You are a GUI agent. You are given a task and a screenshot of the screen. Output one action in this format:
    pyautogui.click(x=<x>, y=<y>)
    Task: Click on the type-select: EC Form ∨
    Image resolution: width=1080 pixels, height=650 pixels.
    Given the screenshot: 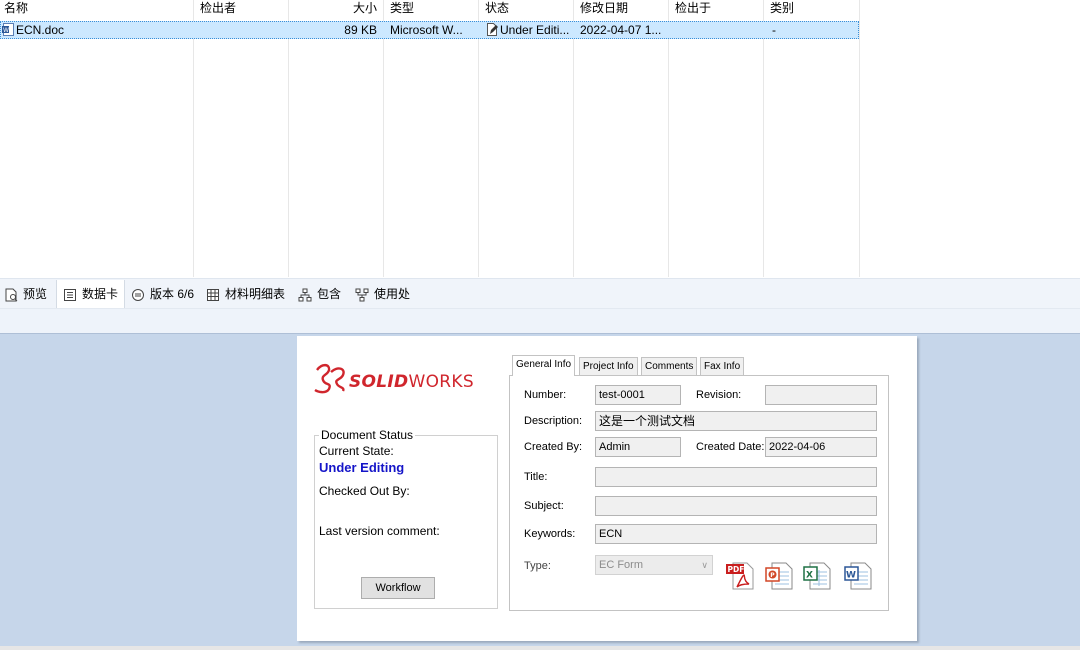 What is the action you would take?
    pyautogui.click(x=654, y=565)
    